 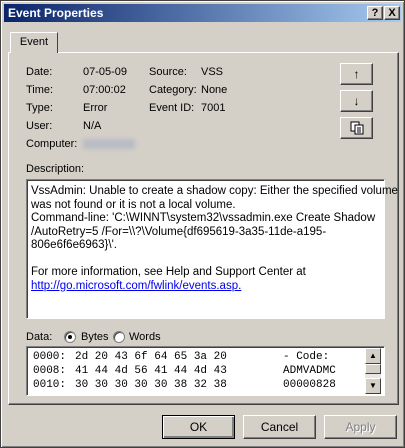 What do you see at coordinates (373, 386) in the screenshot?
I see `scroll-down-button: ▼` at bounding box center [373, 386].